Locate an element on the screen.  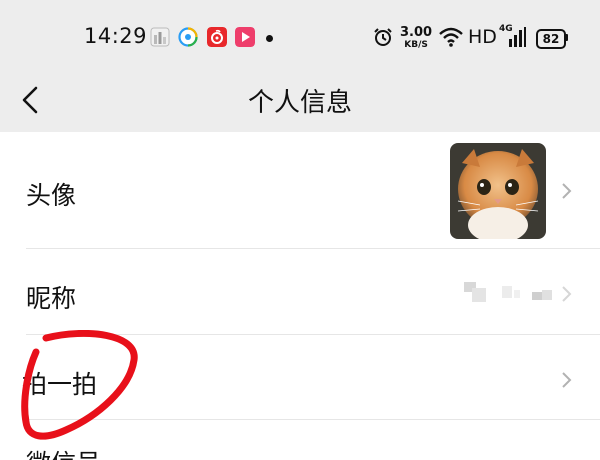
signal-icon is located at coordinates (517, 37).